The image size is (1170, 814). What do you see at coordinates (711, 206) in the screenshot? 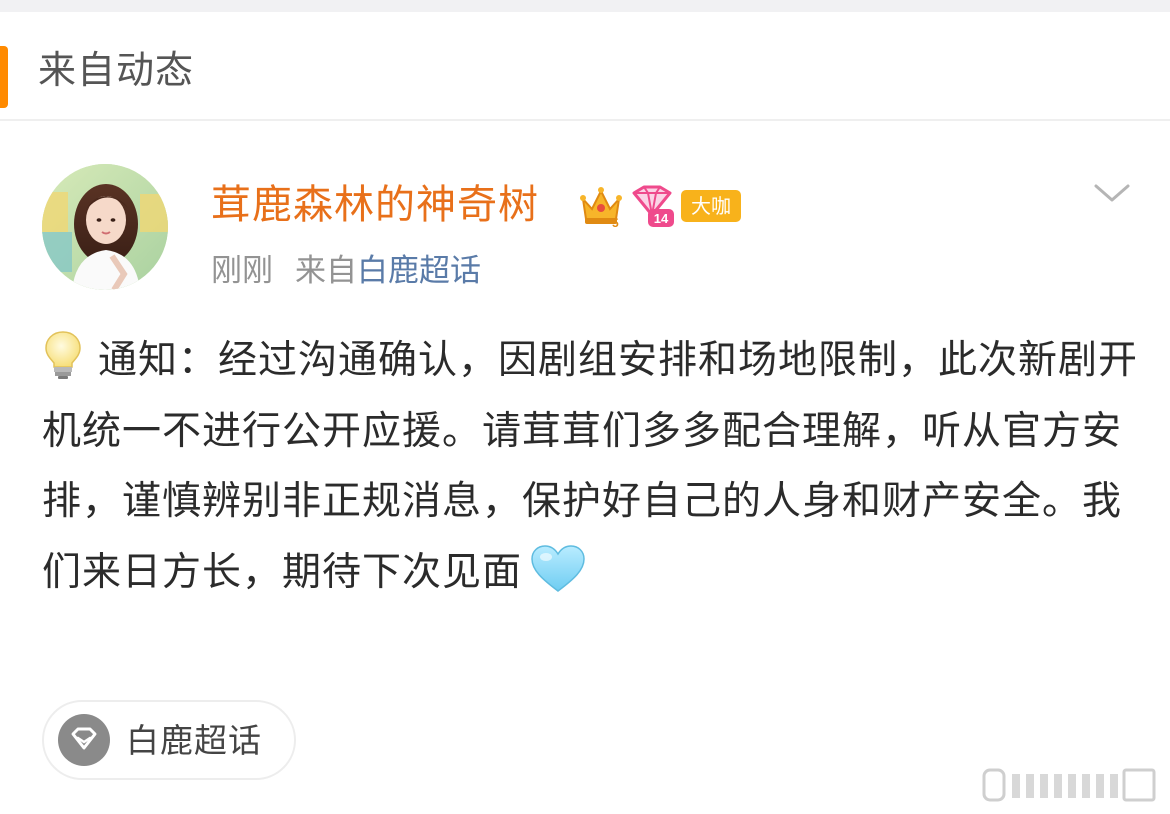
I see `vip-badge: 大咖` at bounding box center [711, 206].